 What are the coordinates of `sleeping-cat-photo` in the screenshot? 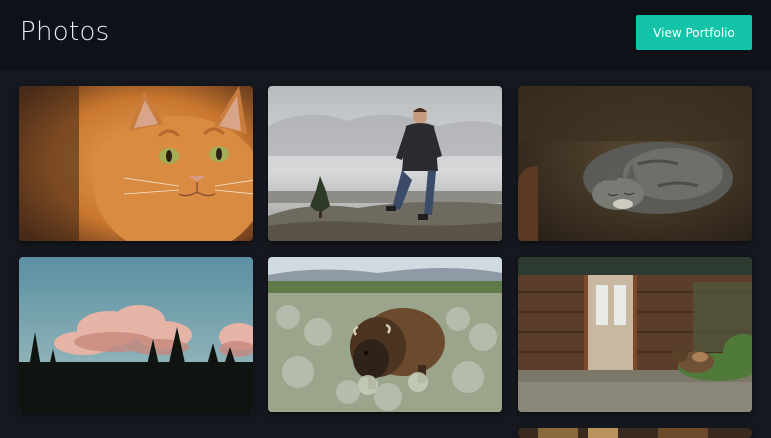 It's located at (635, 163).